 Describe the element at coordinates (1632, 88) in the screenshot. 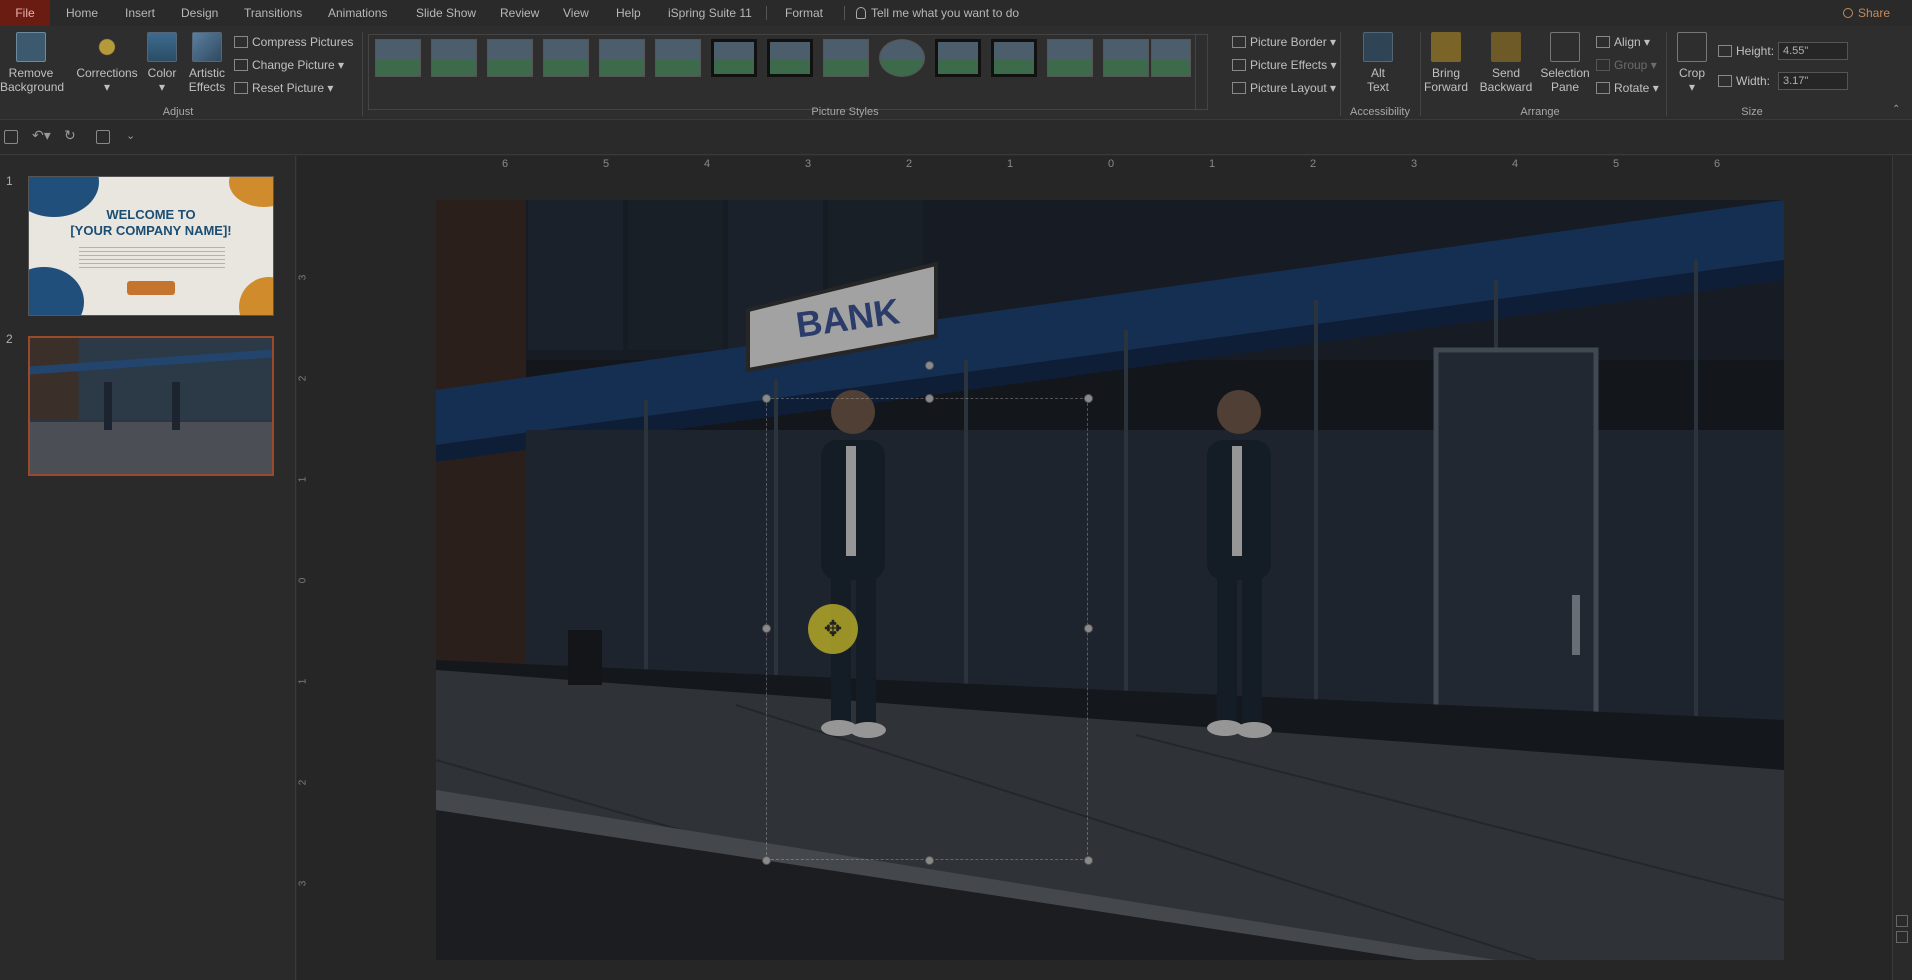

I see `rotate-label: Rotate` at that location.